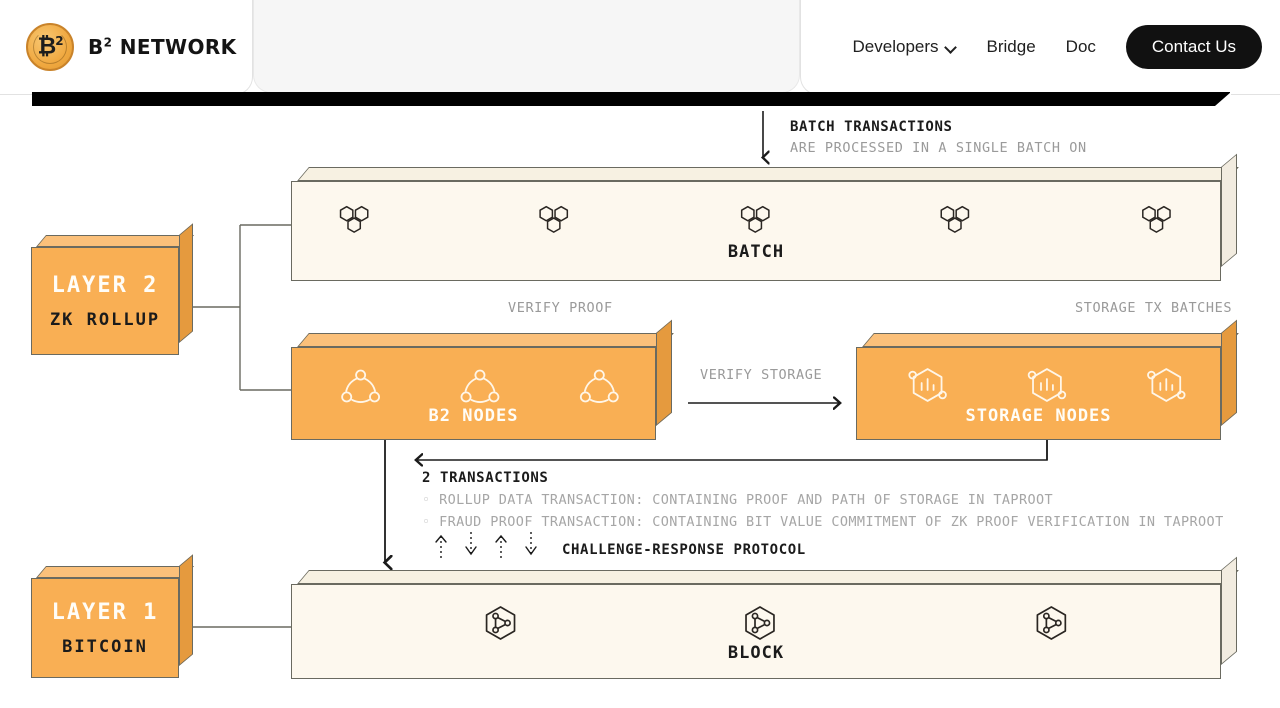  I want to click on brand-logo: ₿2 B2 NETWORK, so click(118, 47).